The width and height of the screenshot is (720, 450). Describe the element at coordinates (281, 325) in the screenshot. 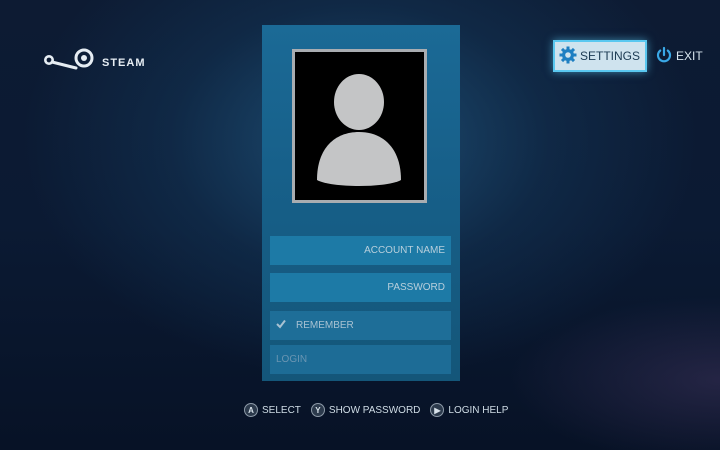

I see `checkmark-icon` at that location.